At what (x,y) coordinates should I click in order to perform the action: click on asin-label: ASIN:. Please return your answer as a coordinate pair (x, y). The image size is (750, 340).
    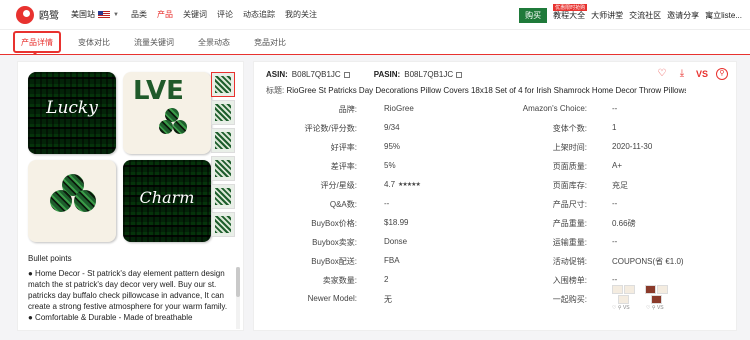
    Looking at the image, I should click on (277, 74).